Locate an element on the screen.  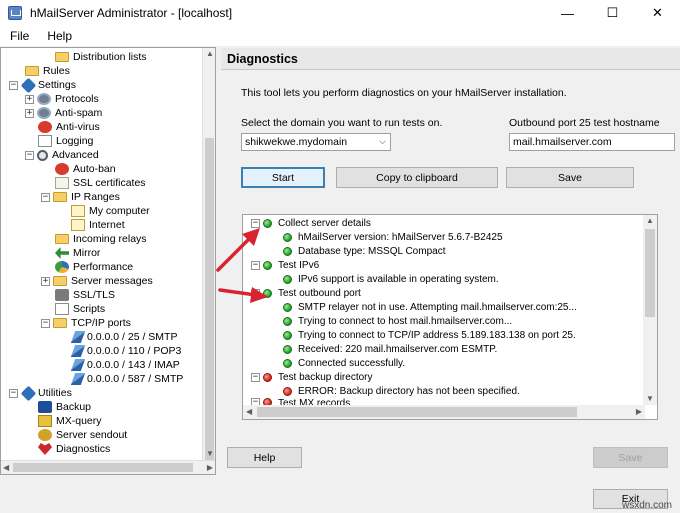
tree-item-port-imap-143: 0.0.0.0 / 143 / IMAP is located at coordinates (125, 365).